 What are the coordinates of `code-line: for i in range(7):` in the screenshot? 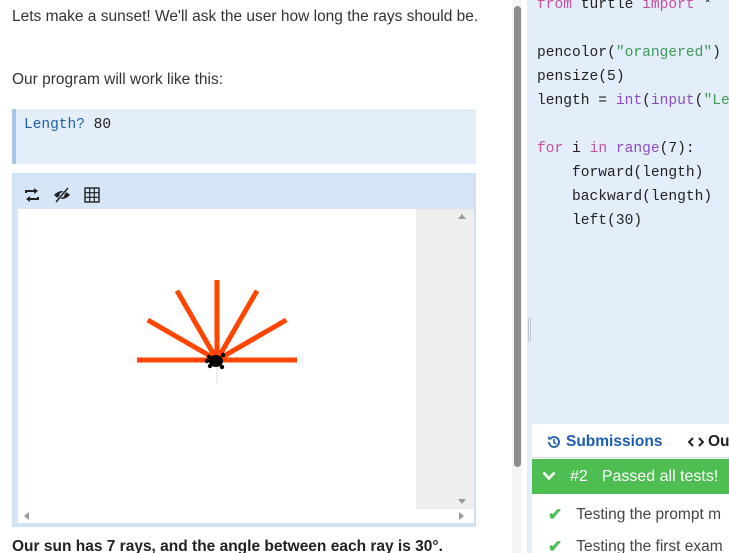 It's located at (633, 149).